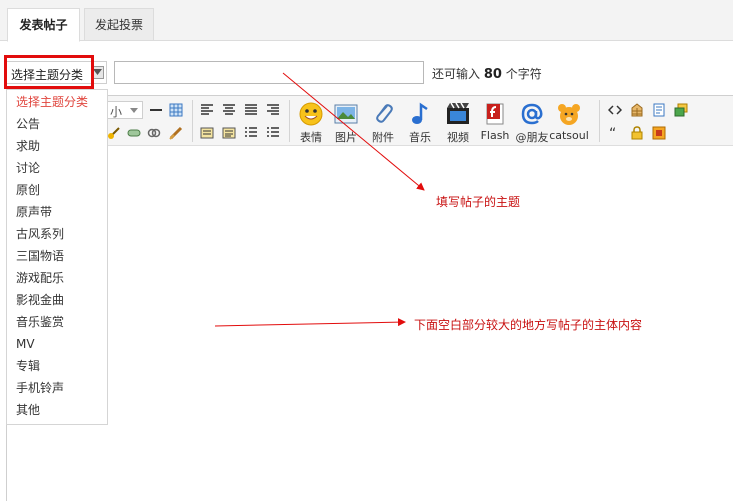 The height and width of the screenshot is (501, 733). Describe the element at coordinates (319, 199) in the screenshot. I see `annotation-arrows` at that location.